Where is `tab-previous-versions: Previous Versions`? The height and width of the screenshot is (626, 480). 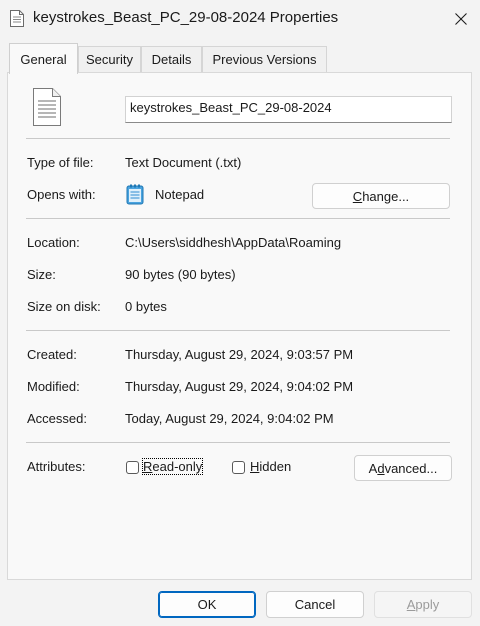
tab-previous-versions: Previous Versions is located at coordinates (264, 59).